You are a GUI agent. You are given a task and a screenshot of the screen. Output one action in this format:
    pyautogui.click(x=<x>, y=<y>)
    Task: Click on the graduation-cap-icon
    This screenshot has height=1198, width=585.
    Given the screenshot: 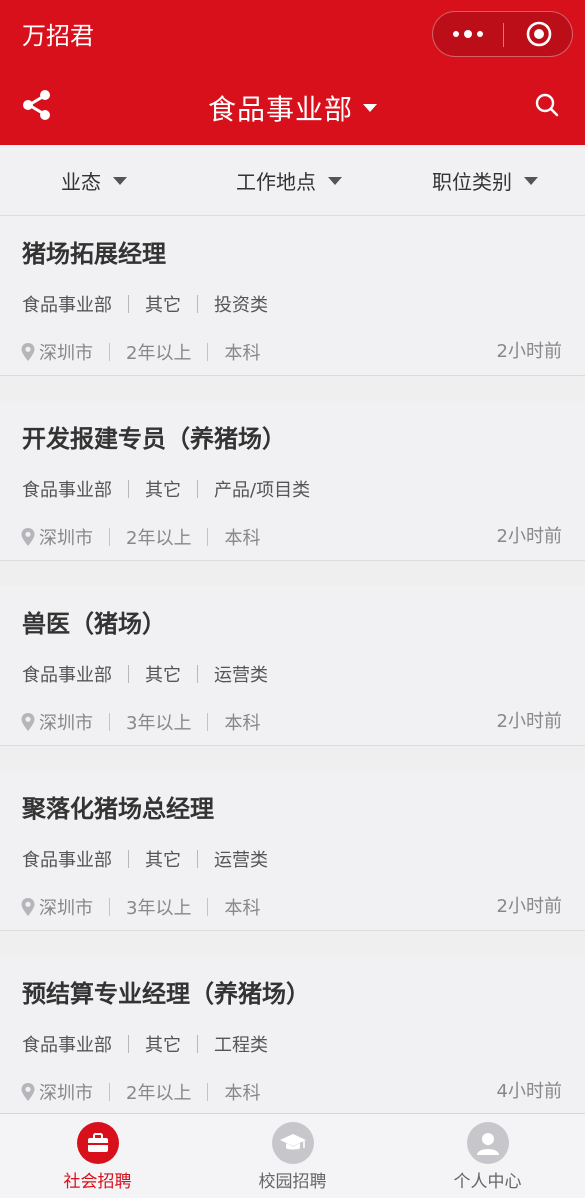 What is the action you would take?
    pyautogui.click(x=292, y=1143)
    